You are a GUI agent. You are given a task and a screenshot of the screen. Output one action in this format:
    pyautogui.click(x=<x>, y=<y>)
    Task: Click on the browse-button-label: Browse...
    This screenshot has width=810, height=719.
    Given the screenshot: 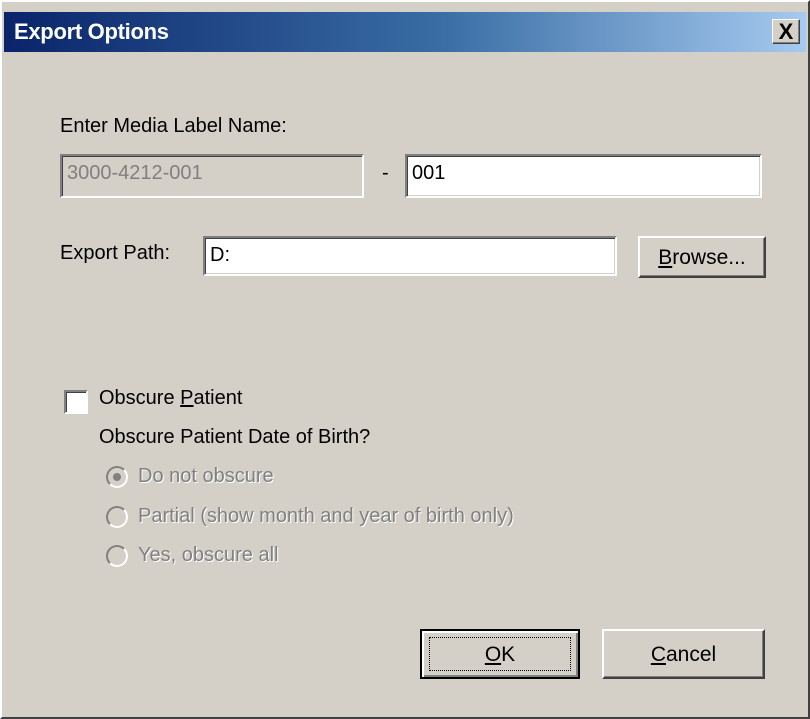 What is the action you would take?
    pyautogui.click(x=702, y=257)
    